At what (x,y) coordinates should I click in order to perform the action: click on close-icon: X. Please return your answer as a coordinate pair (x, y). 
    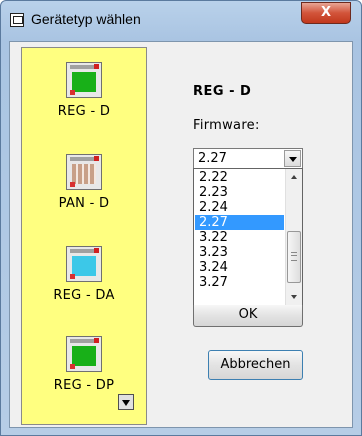
    Looking at the image, I should click on (326, 12).